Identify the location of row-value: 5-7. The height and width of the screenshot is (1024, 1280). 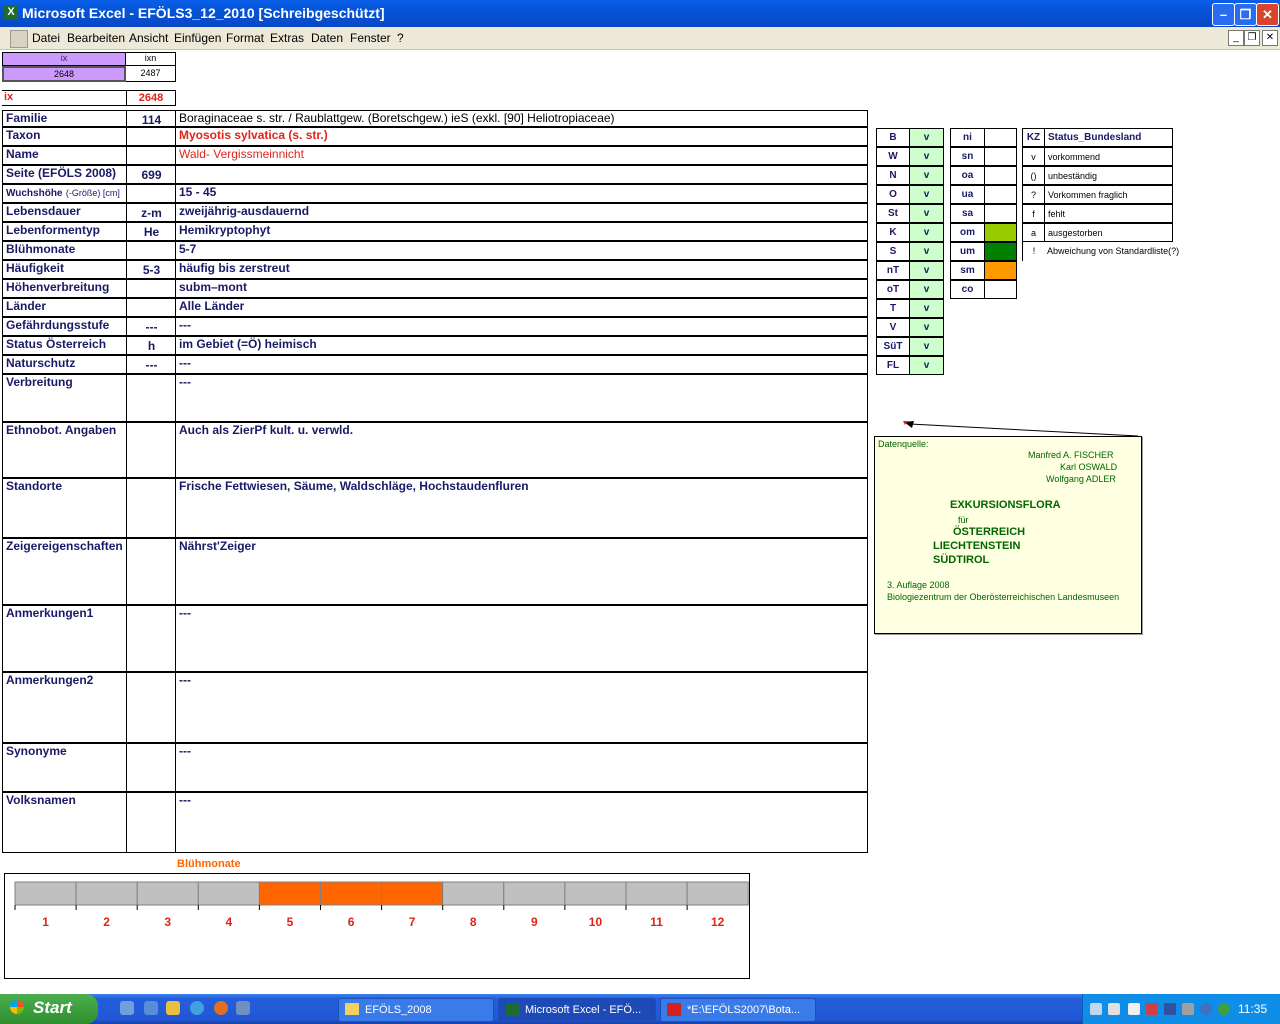
(521, 250).